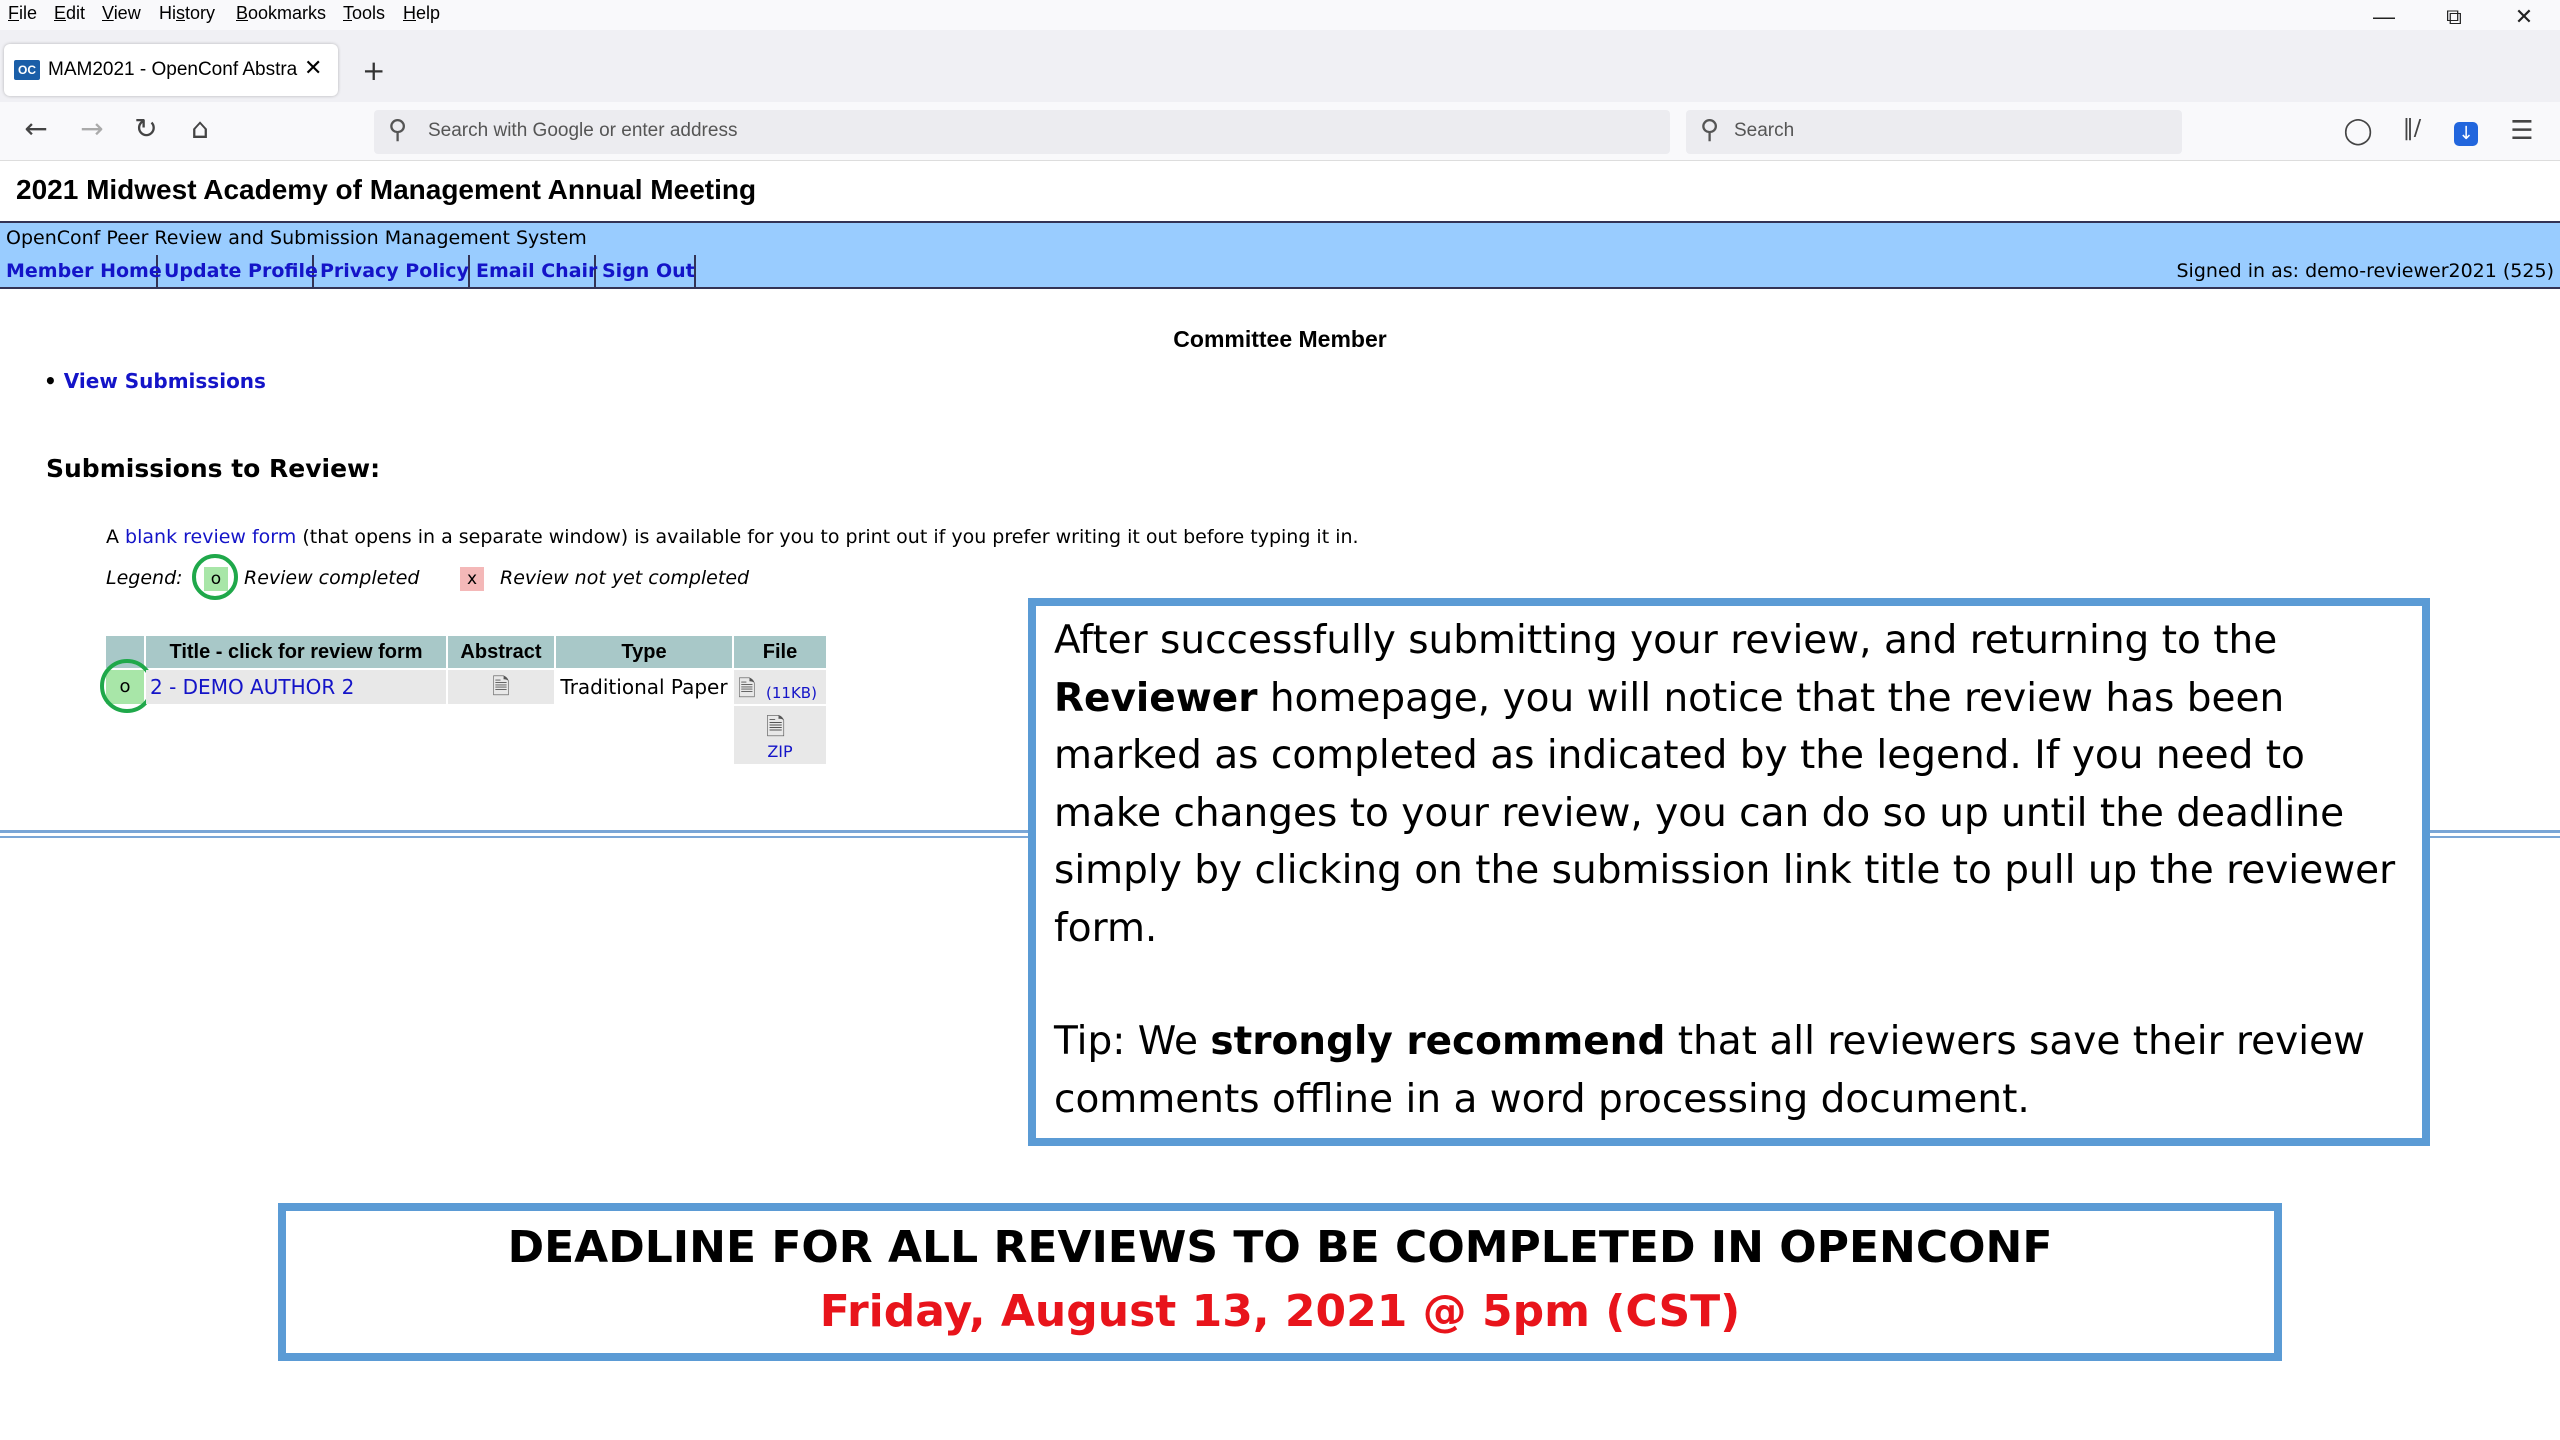  I want to click on nav-update-profile: Update Profile, so click(238, 271).